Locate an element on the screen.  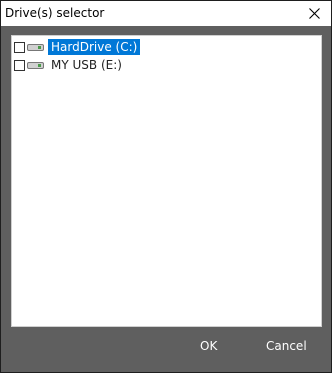
cancel-button: Cancel is located at coordinates (286, 346).